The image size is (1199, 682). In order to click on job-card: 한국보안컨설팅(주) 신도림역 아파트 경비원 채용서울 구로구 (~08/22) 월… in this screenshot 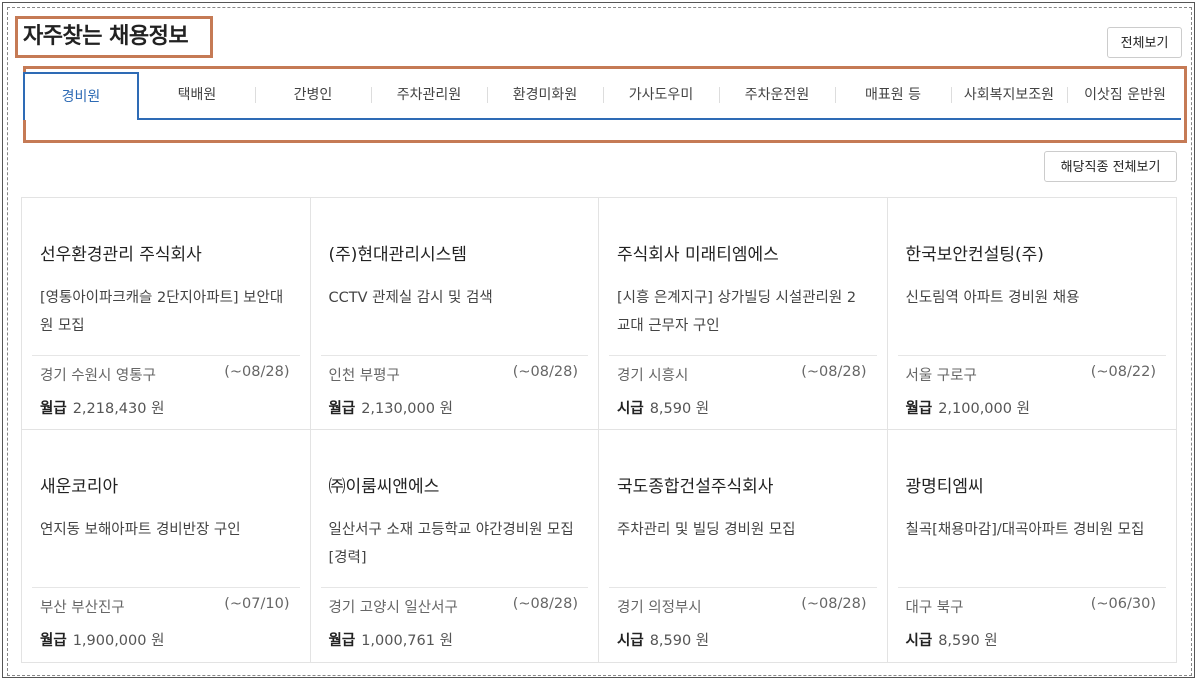, I will do `click(1031, 314)`.